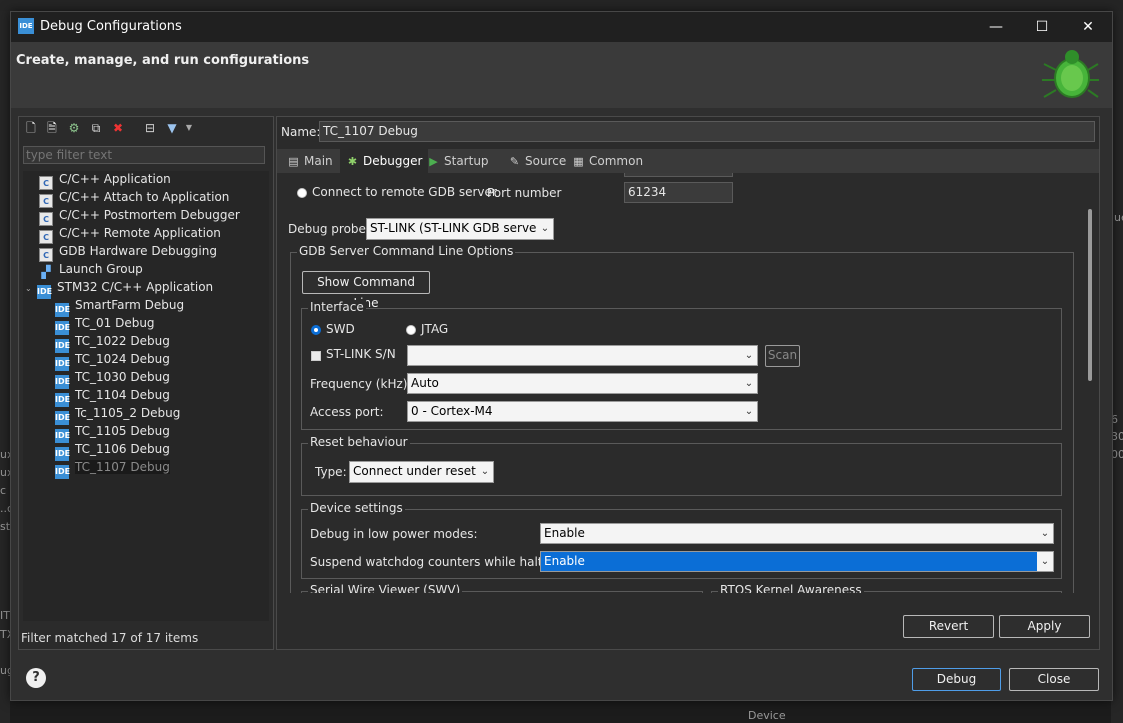 Image resolution: width=1123 pixels, height=723 pixels. What do you see at coordinates (119, 289) in the screenshot?
I see `tree-item-expanded: ⌄ IDE STM32 C/C++ Application` at bounding box center [119, 289].